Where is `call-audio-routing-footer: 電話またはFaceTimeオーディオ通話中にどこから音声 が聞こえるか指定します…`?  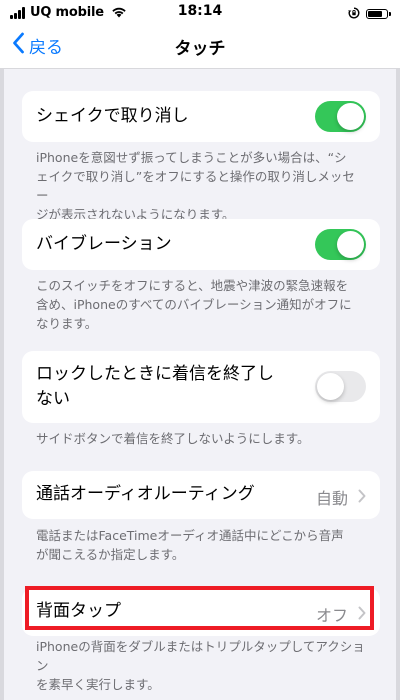
call-audio-routing-footer: 電話またはFaceTimeオーディオ通話中にどこから音声 が聞こえるか指定します… is located at coordinates (201, 545).